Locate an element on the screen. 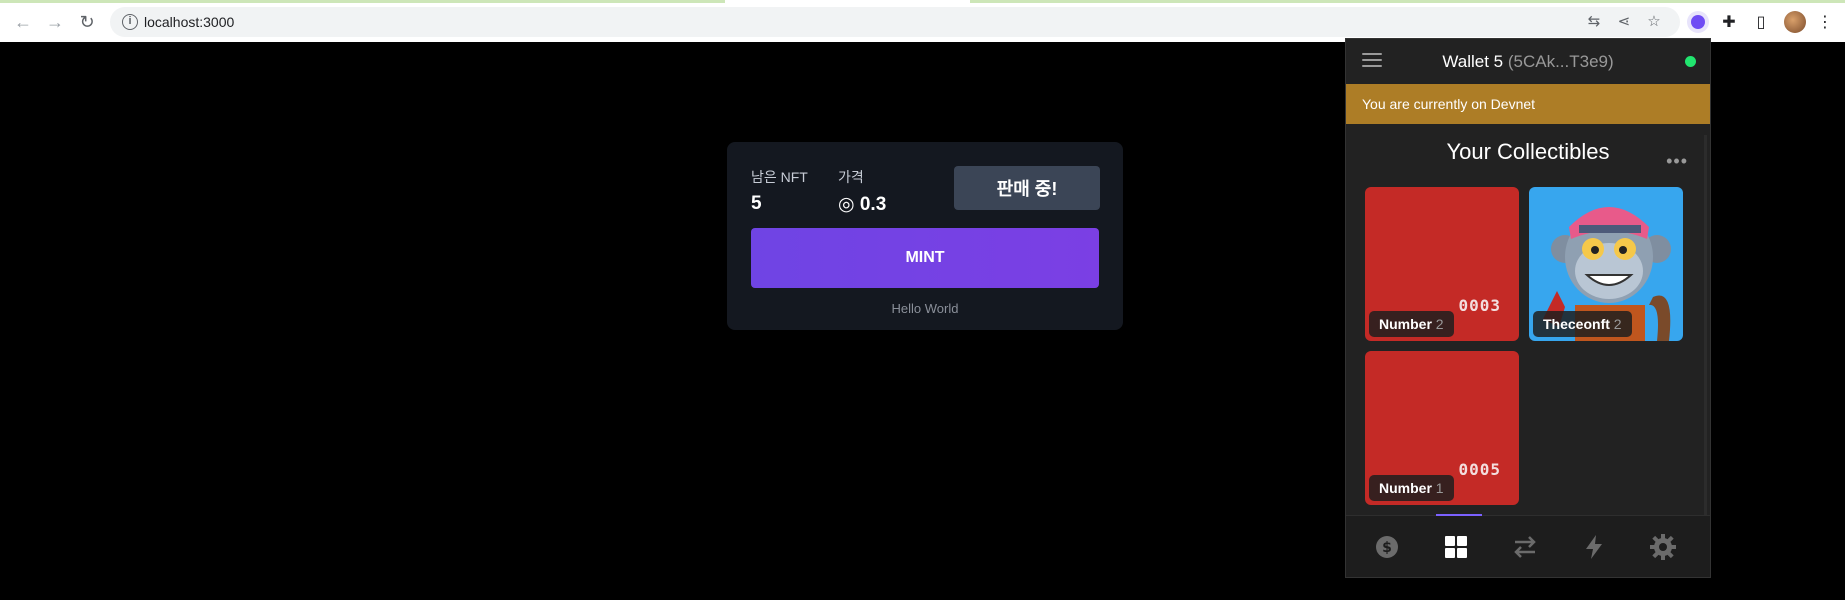  price-label: 가격 is located at coordinates (851, 177).